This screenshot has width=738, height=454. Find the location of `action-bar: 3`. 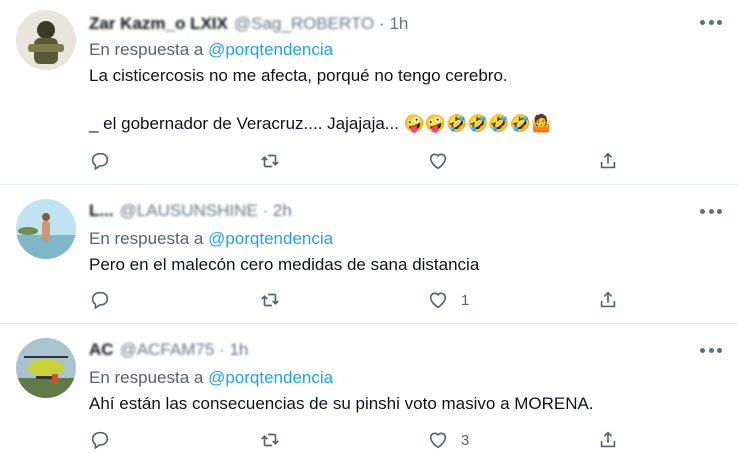

action-bar: 3 is located at coordinates (369, 440).